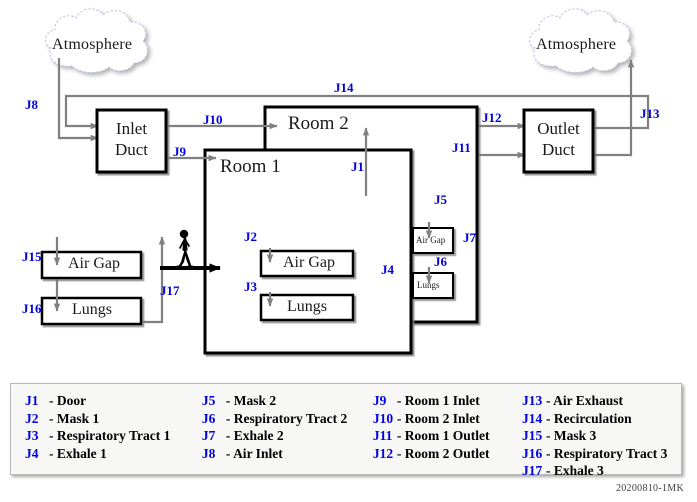 Image resolution: width=697 pixels, height=502 pixels. I want to click on junction-label-j9: J9, so click(179, 151).